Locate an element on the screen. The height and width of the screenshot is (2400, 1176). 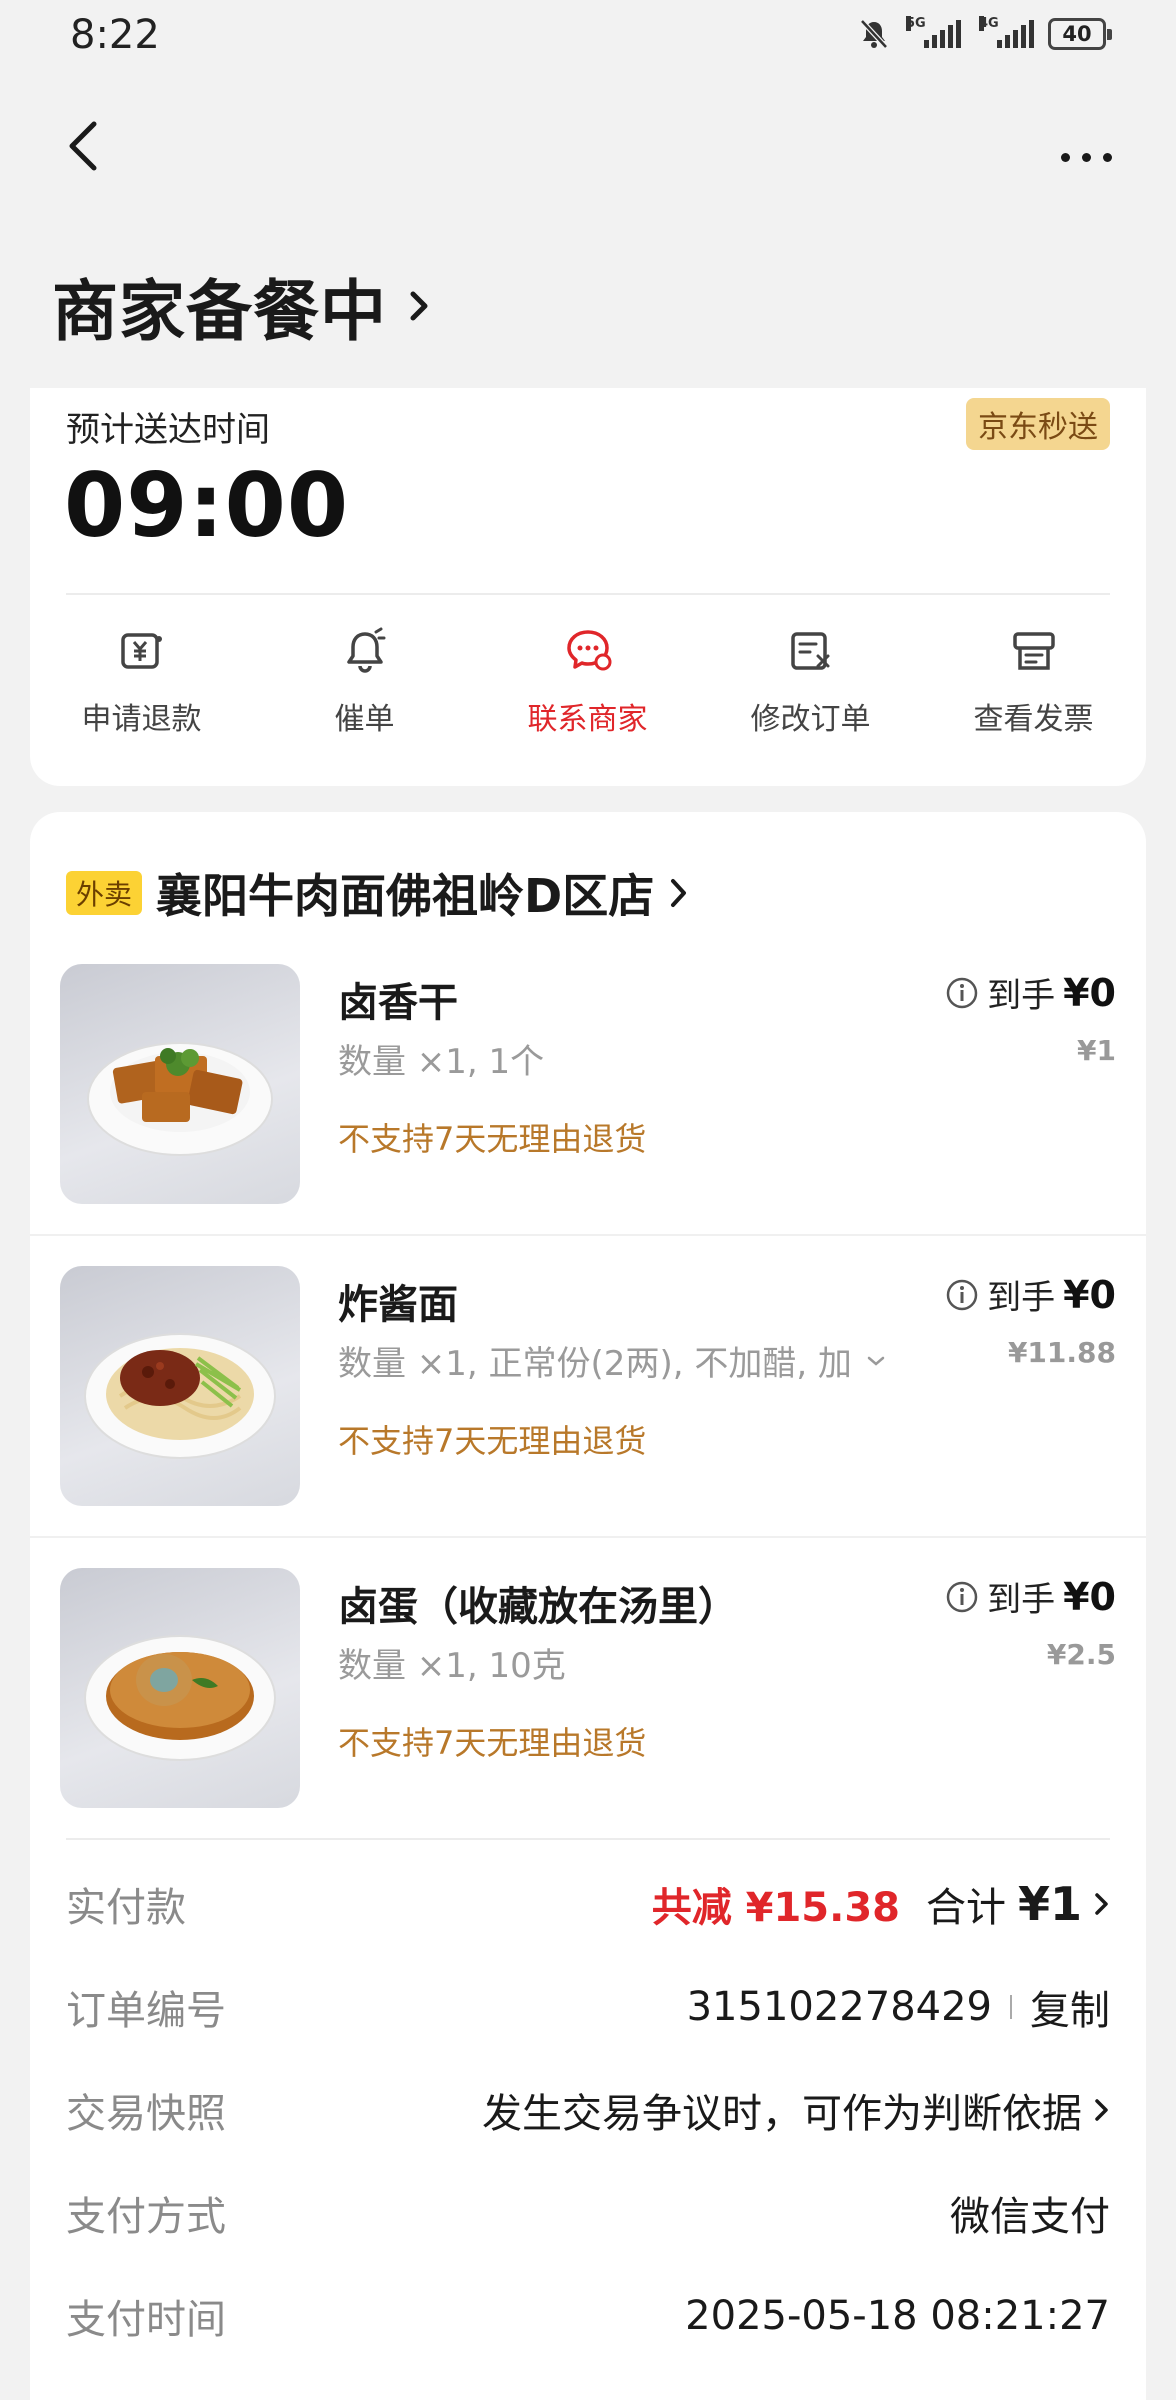
edit-order-icon is located at coordinates (809, 651).